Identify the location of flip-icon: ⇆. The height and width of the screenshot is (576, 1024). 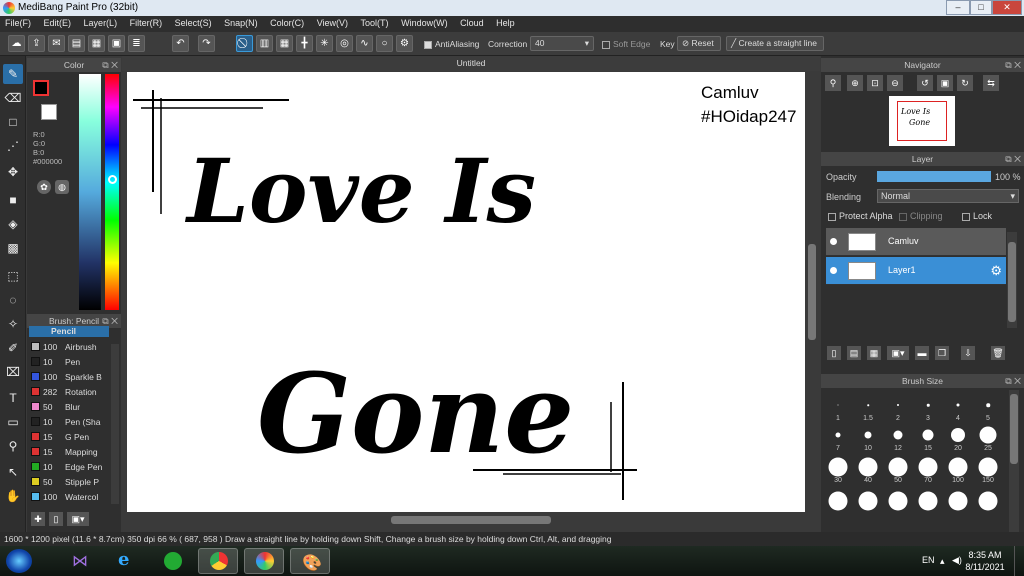
(991, 83).